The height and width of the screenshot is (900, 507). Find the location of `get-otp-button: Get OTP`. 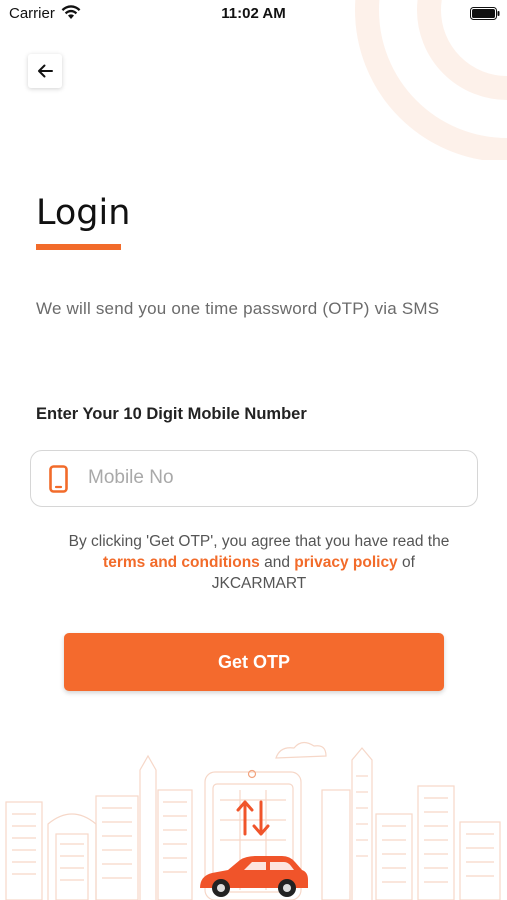

get-otp-button: Get OTP is located at coordinates (254, 662).